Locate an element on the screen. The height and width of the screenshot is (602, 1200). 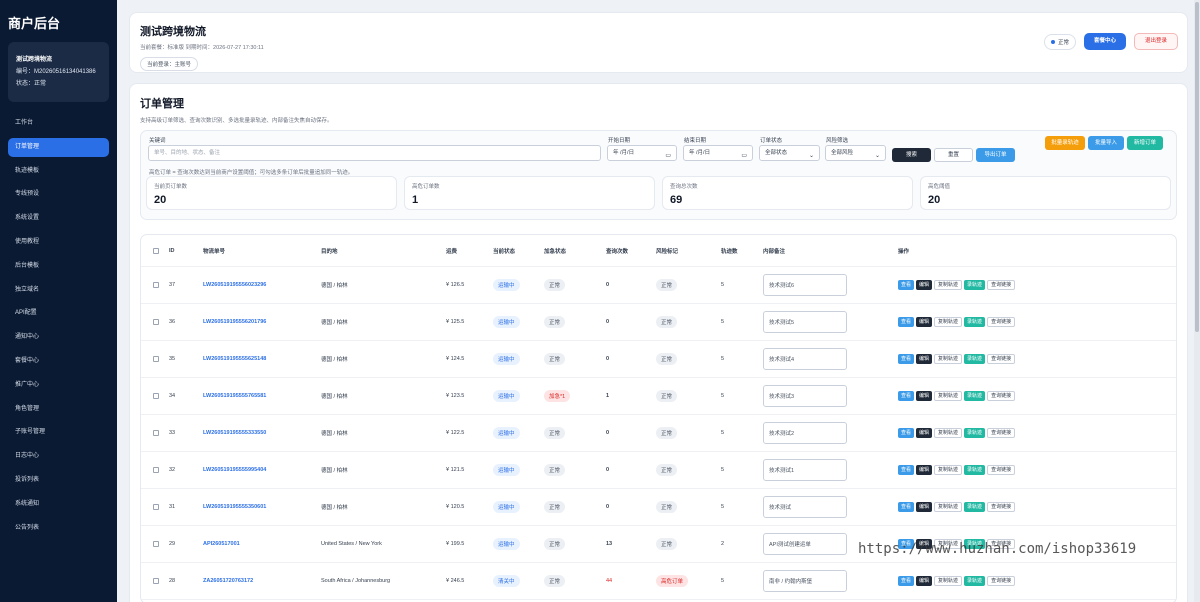
tracking-number-link: LW260519195555625148 is located at coordinates (234, 359).